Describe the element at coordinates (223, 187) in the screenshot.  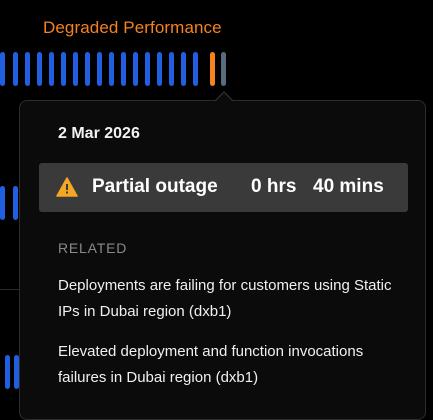
I see `outage-summary: Partial outage 0 hrs 40 mins` at that location.